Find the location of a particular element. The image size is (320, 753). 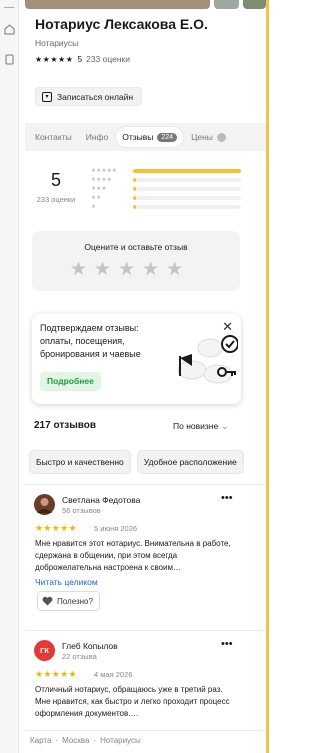

distribution-row: ★★★★ is located at coordinates (166, 179).